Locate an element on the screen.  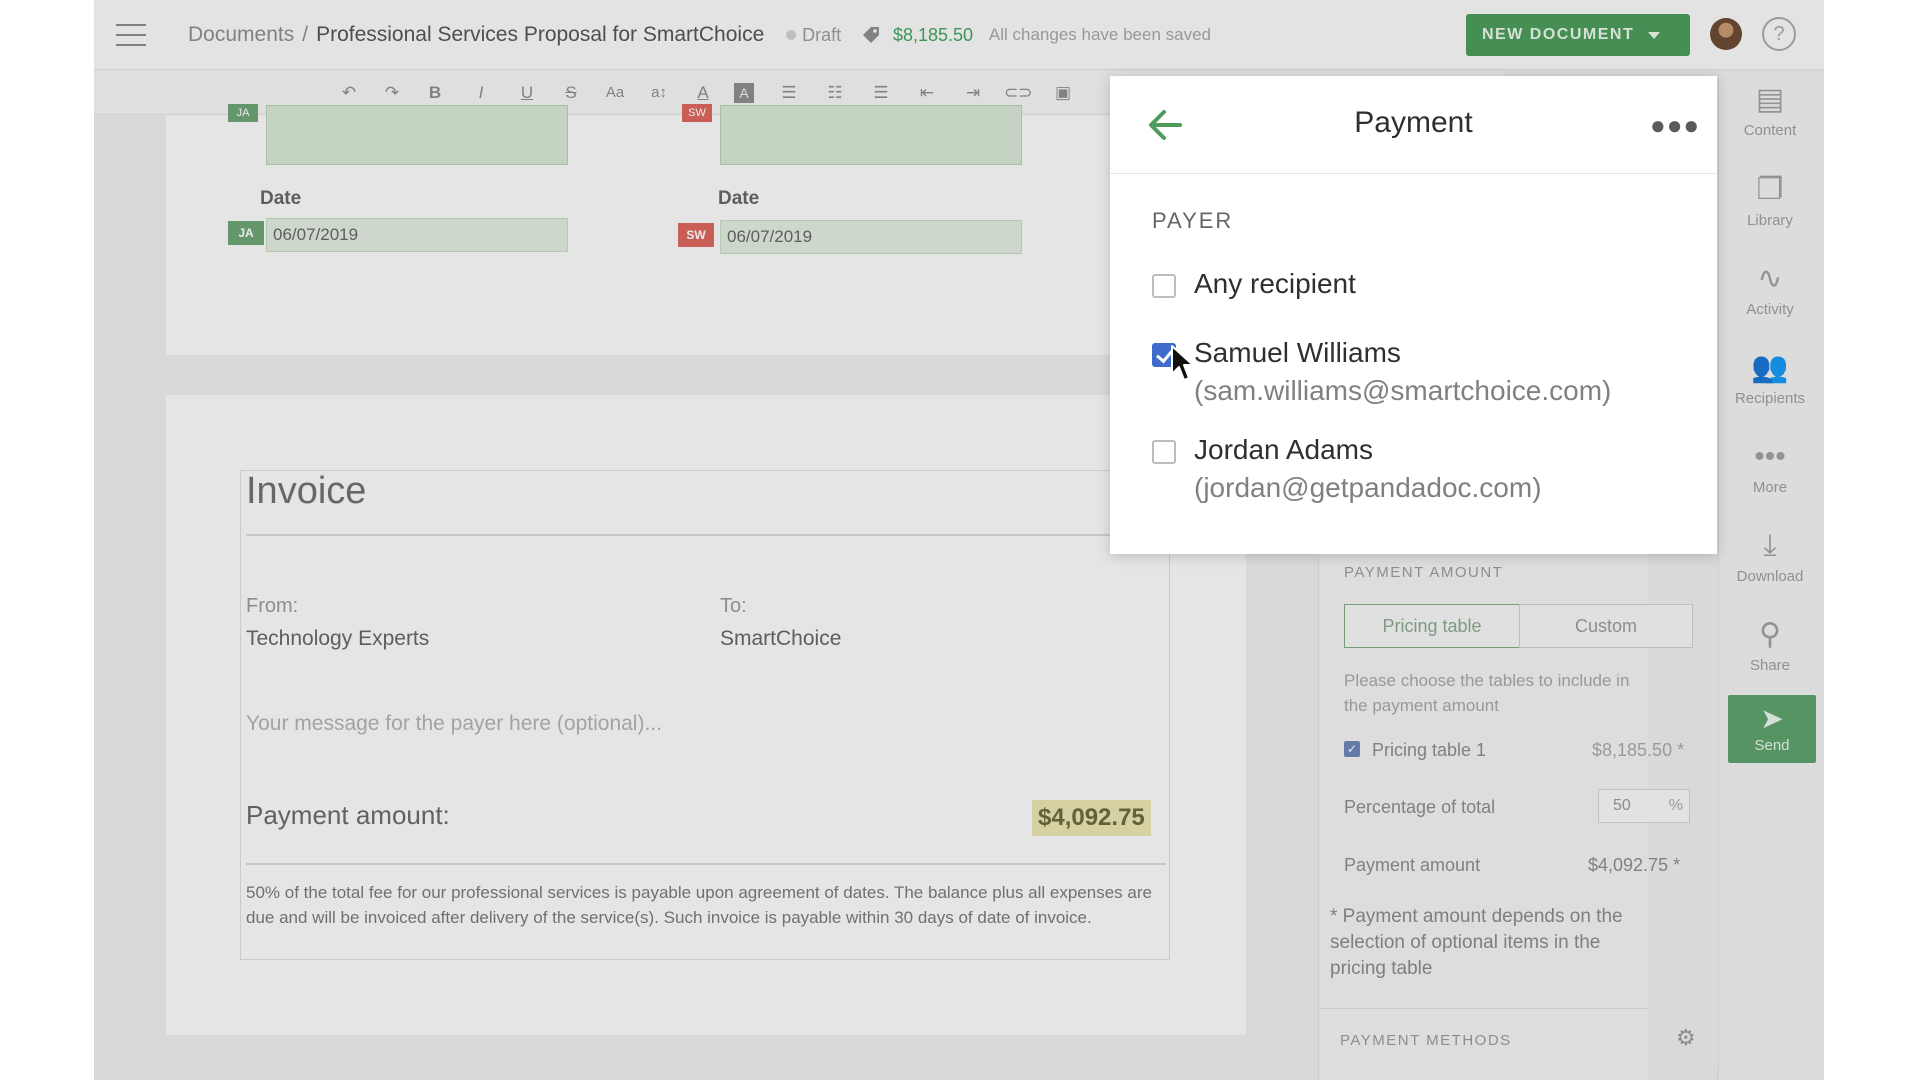
date-field-right: 06/07/2019 is located at coordinates (871, 237).